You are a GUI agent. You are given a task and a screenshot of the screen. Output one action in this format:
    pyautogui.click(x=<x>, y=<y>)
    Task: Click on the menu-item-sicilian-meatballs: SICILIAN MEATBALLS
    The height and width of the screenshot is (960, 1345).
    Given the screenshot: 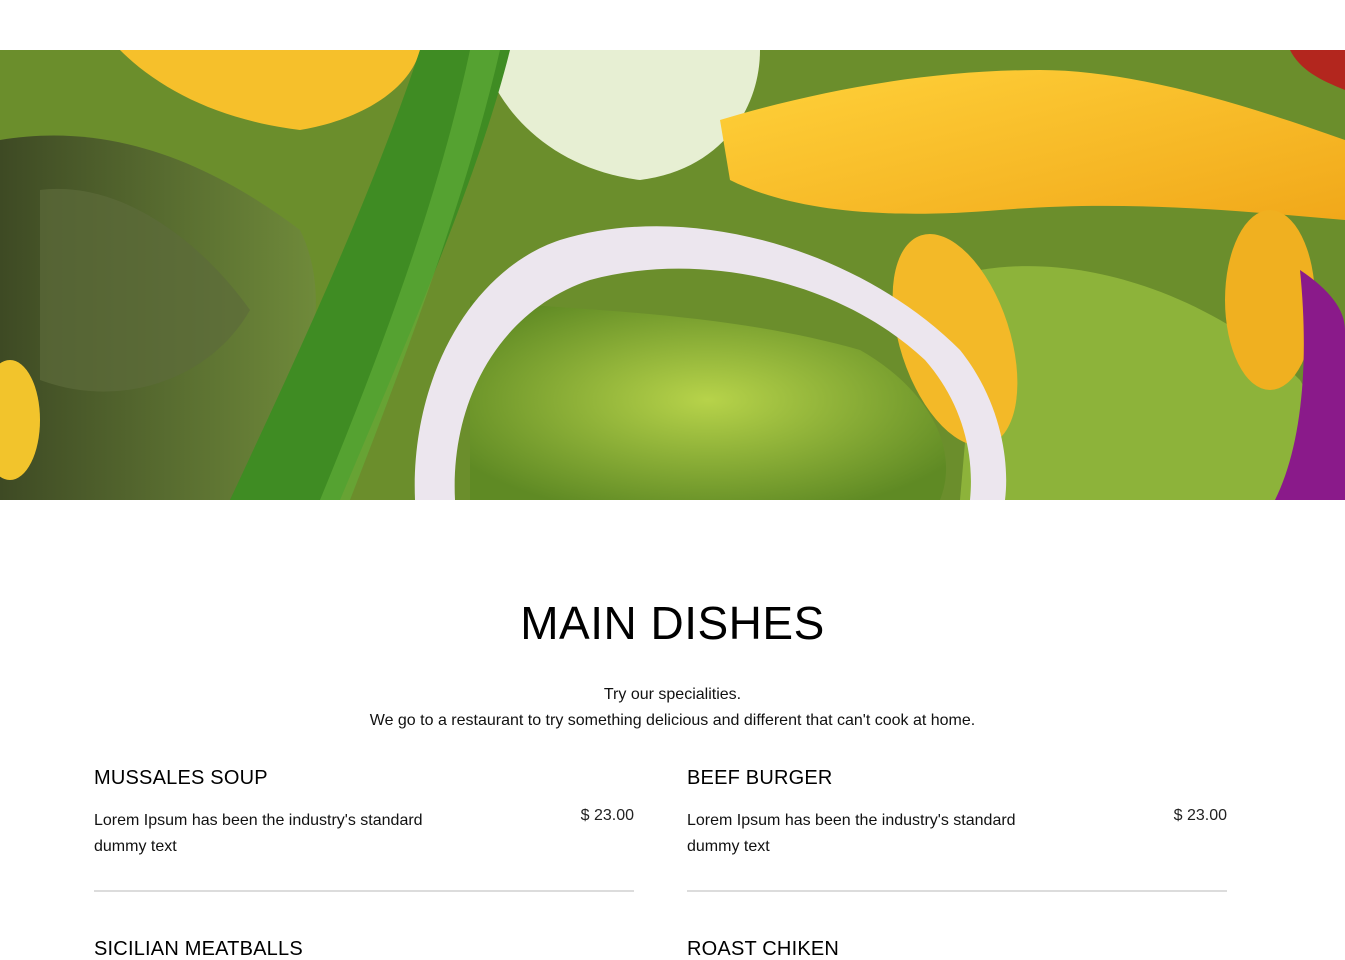 What is the action you would take?
    pyautogui.click(x=364, y=948)
    